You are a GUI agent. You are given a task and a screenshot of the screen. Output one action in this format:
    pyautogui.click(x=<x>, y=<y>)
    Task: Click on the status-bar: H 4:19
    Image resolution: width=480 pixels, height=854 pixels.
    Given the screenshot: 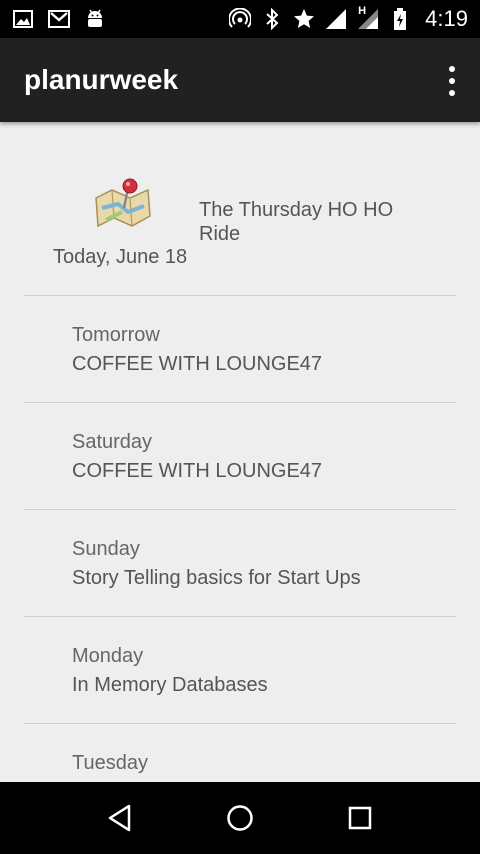 What is the action you would take?
    pyautogui.click(x=240, y=19)
    